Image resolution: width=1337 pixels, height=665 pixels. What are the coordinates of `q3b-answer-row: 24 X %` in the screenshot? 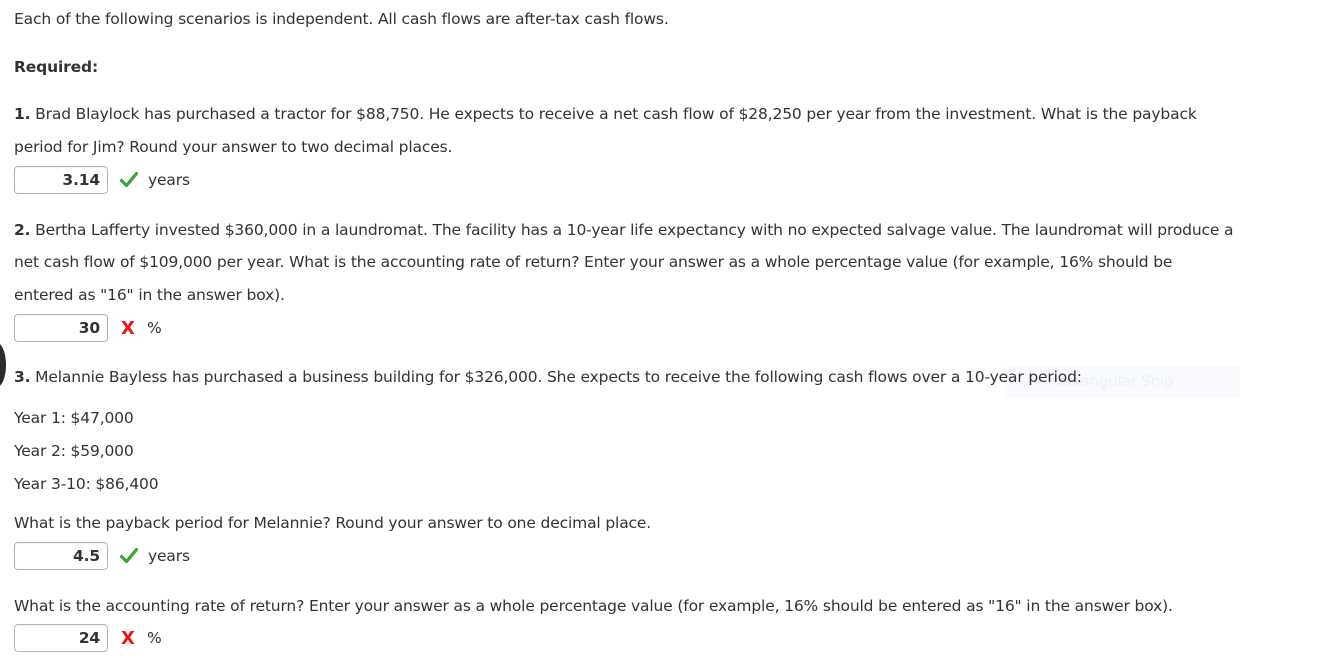 It's located at (88, 638).